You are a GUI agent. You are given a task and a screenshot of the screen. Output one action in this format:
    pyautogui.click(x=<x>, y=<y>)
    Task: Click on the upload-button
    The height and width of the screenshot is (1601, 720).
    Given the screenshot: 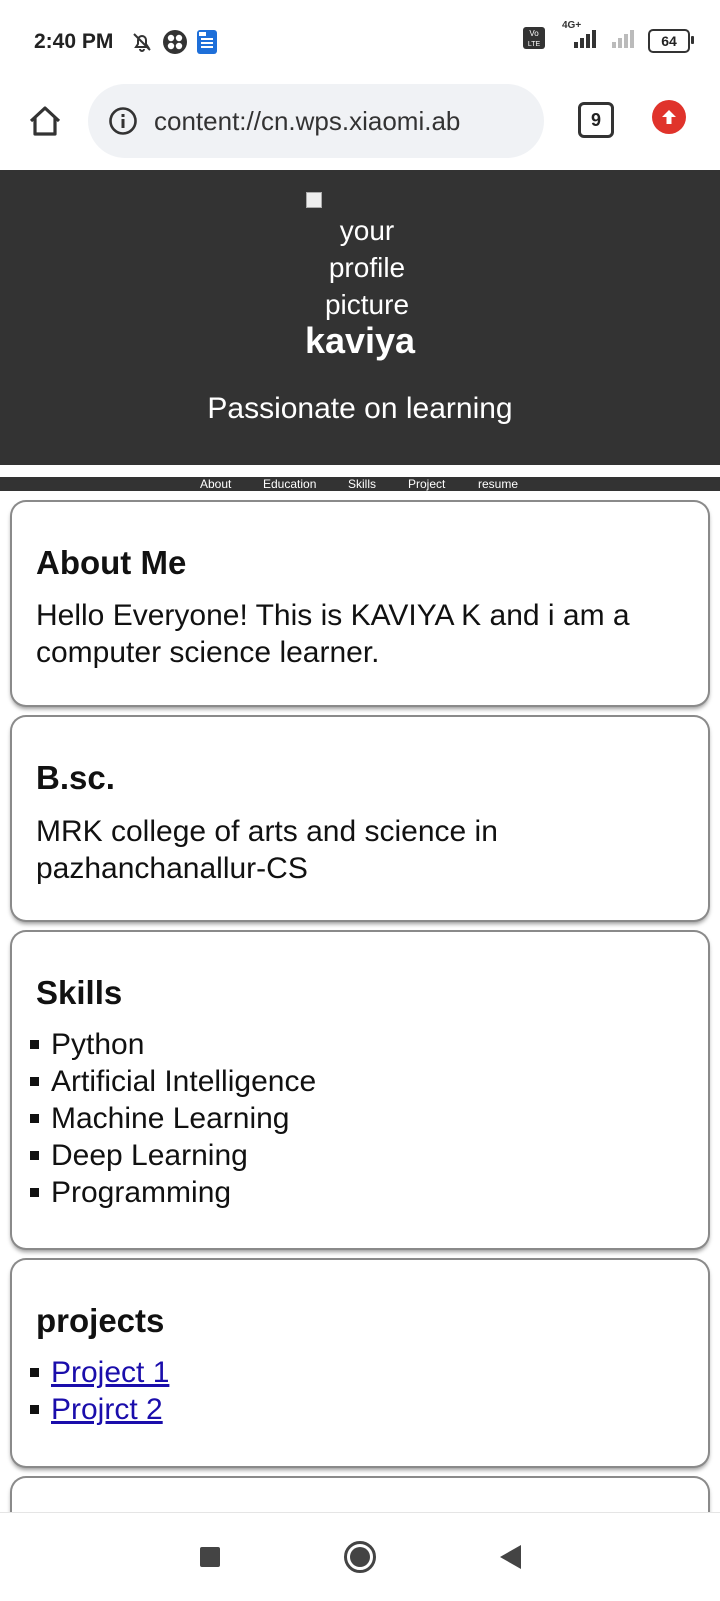 What is the action you would take?
    pyautogui.click(x=669, y=117)
    